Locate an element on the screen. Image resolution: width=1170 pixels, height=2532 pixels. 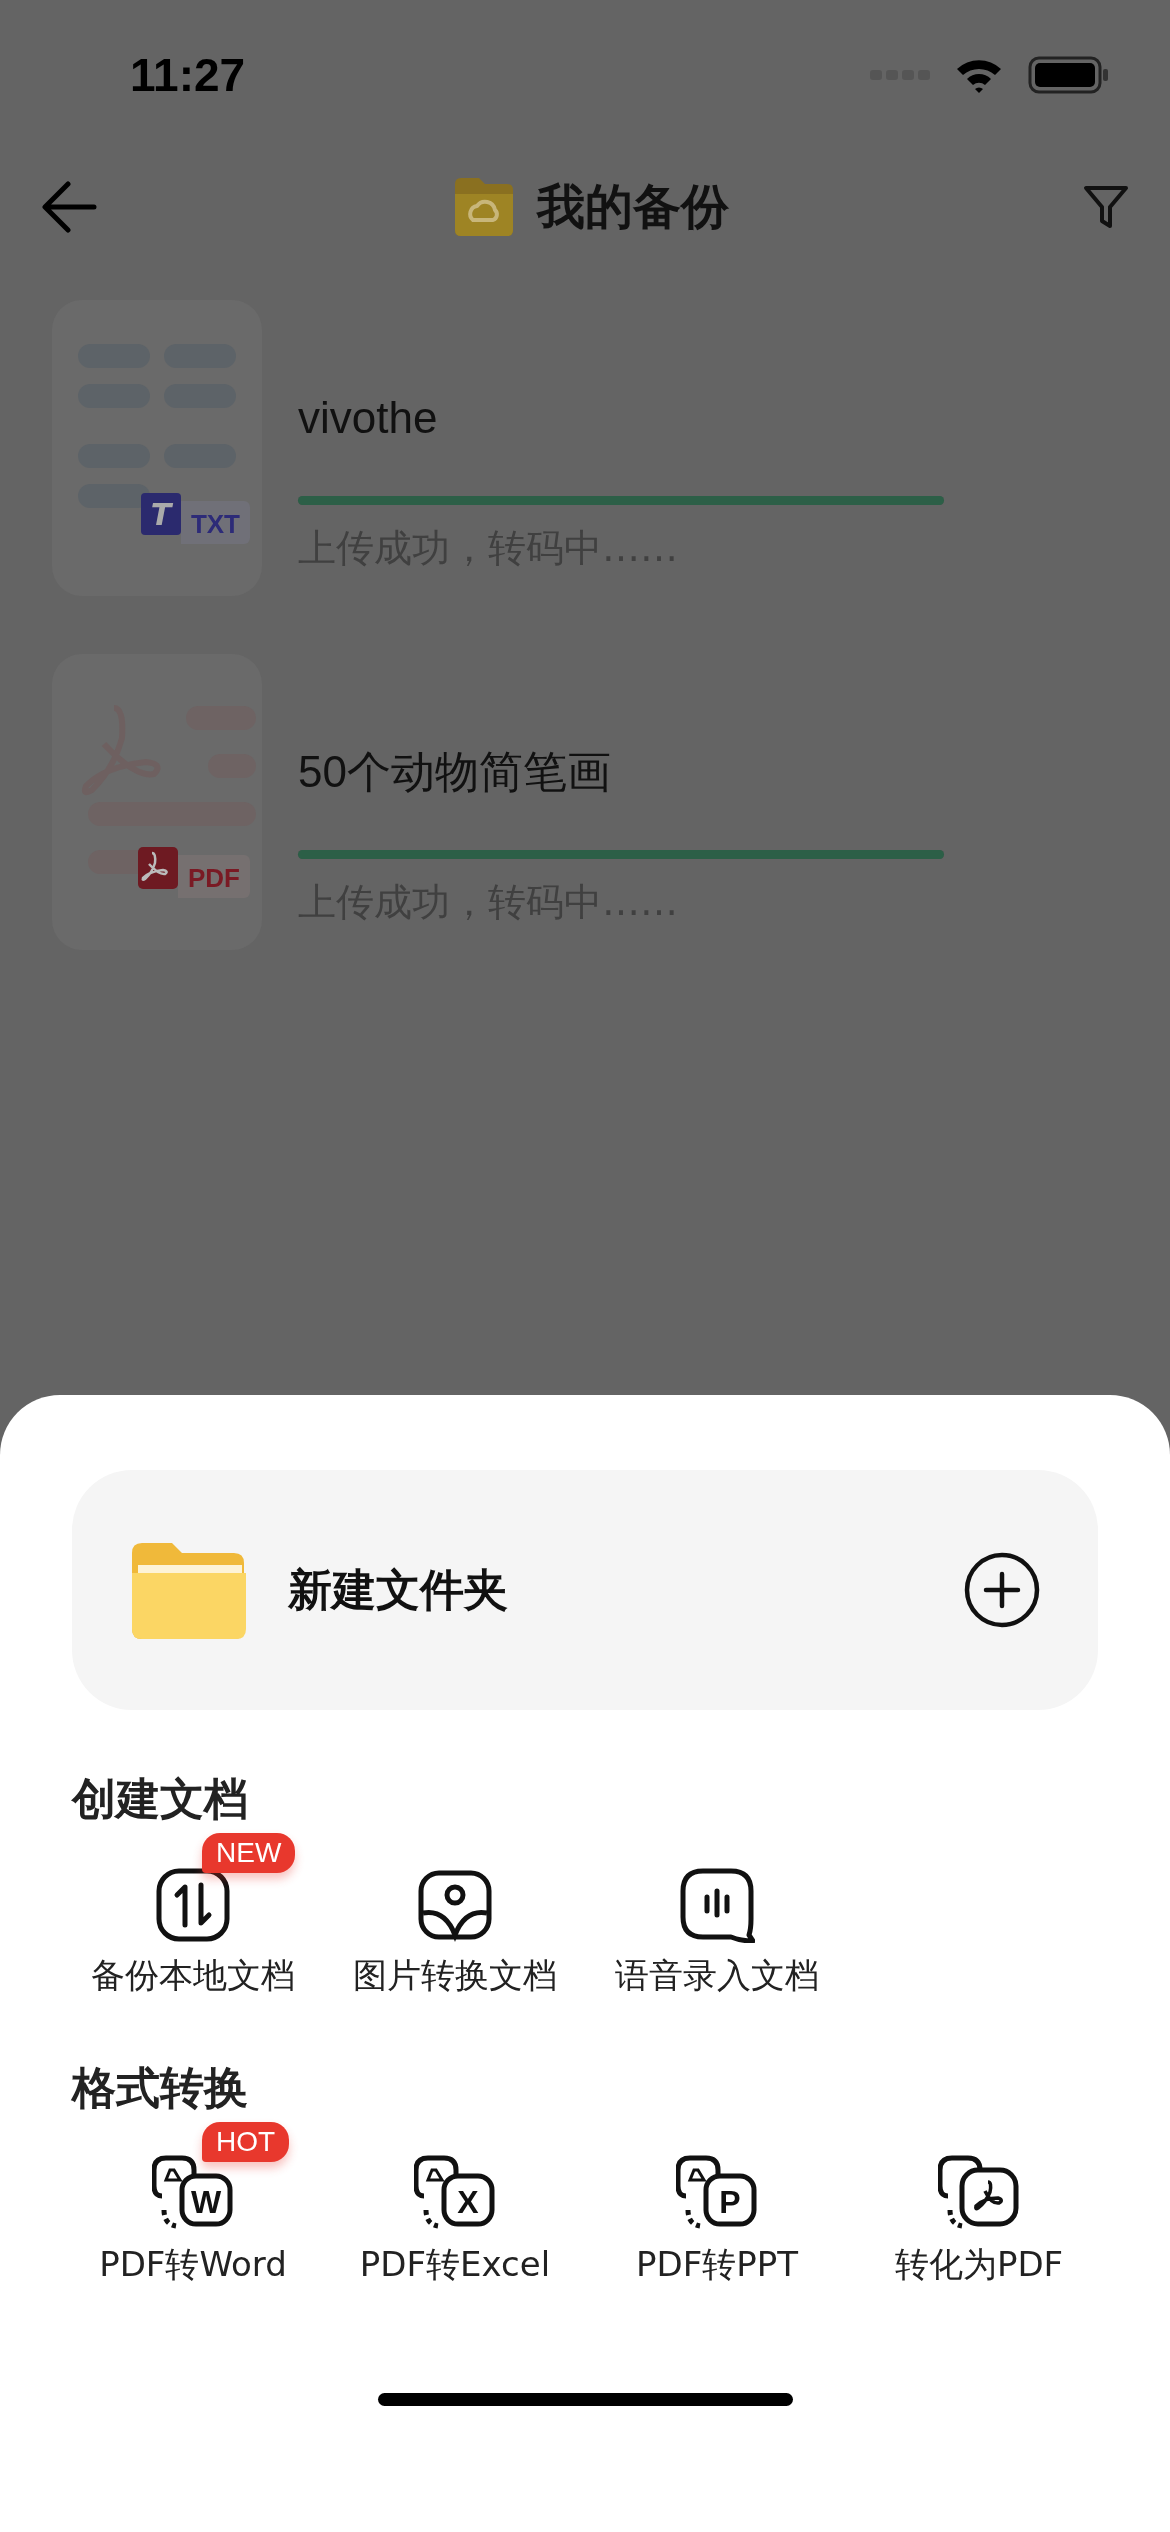
tool-button: X PDF转Excel is located at coordinates (455, 2220).